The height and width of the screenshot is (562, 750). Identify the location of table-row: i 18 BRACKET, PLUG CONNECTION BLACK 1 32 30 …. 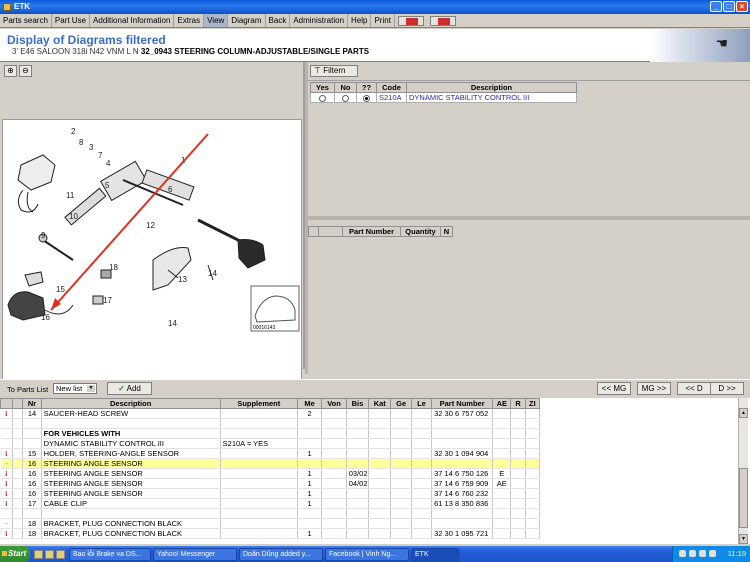
(270, 533).